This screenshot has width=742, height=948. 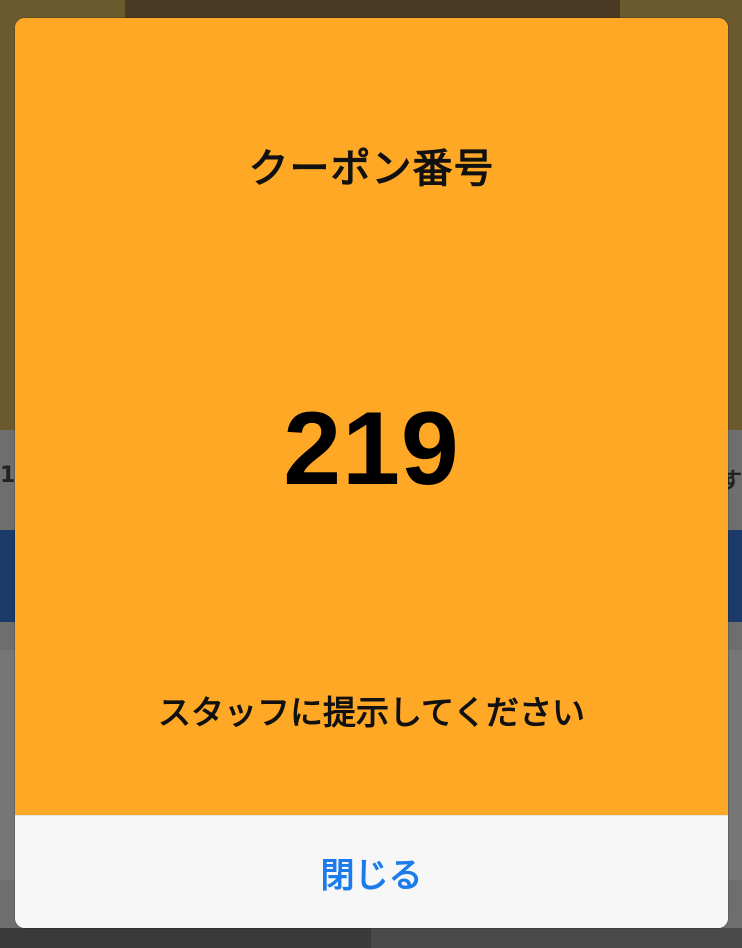 I want to click on modal-footer: 閉じる, so click(x=371, y=871).